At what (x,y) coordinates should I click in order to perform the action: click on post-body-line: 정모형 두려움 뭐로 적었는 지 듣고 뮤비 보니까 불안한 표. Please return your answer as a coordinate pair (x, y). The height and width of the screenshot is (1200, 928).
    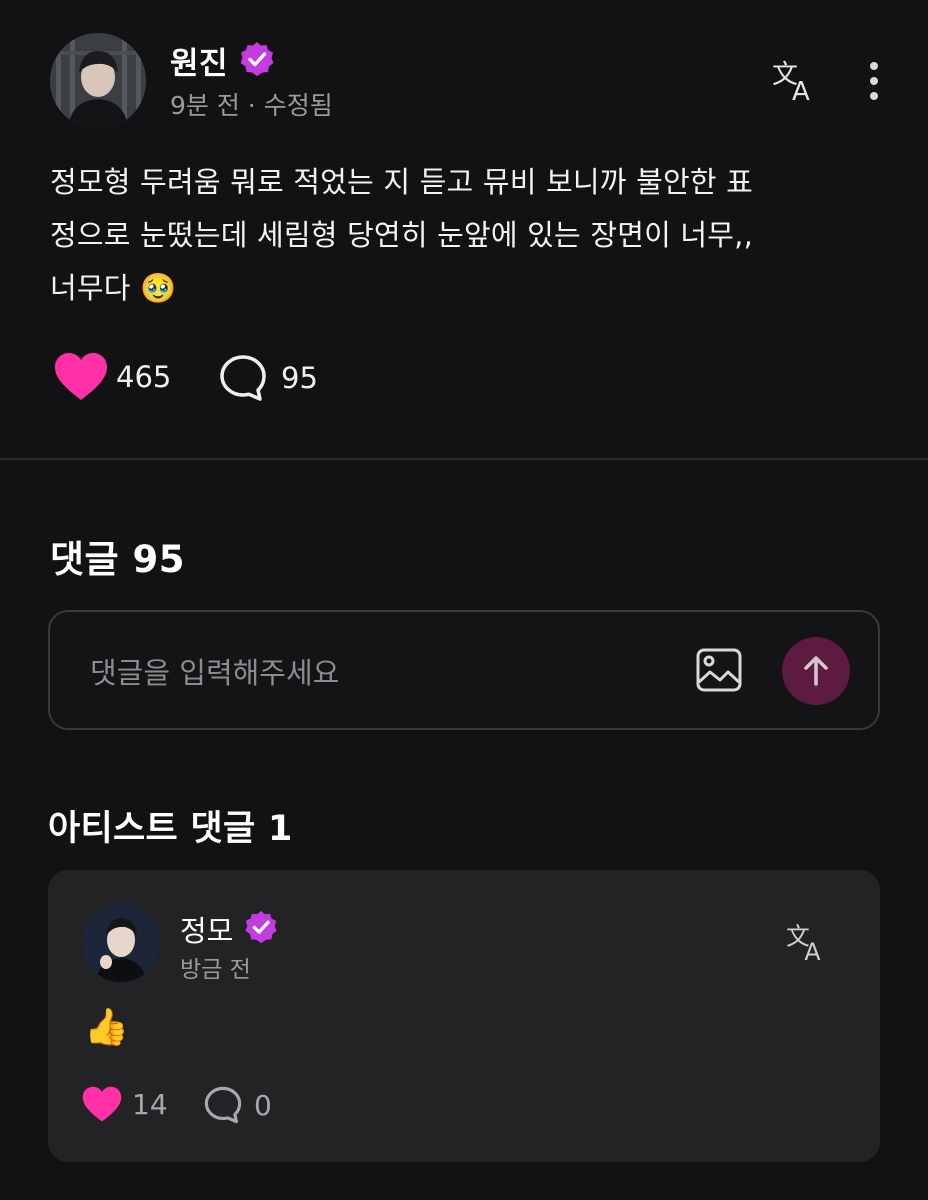
    Looking at the image, I should click on (402, 182).